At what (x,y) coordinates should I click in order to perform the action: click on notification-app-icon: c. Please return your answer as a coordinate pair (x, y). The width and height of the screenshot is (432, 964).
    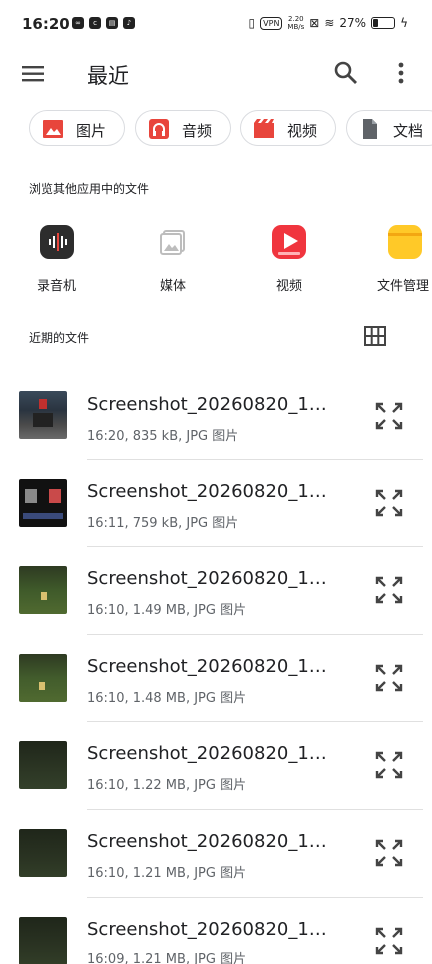
    Looking at the image, I should click on (95, 23).